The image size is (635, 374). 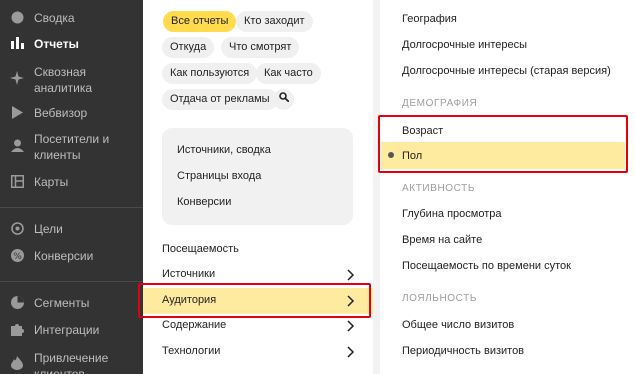 I want to click on target-icon, so click(x=17, y=228).